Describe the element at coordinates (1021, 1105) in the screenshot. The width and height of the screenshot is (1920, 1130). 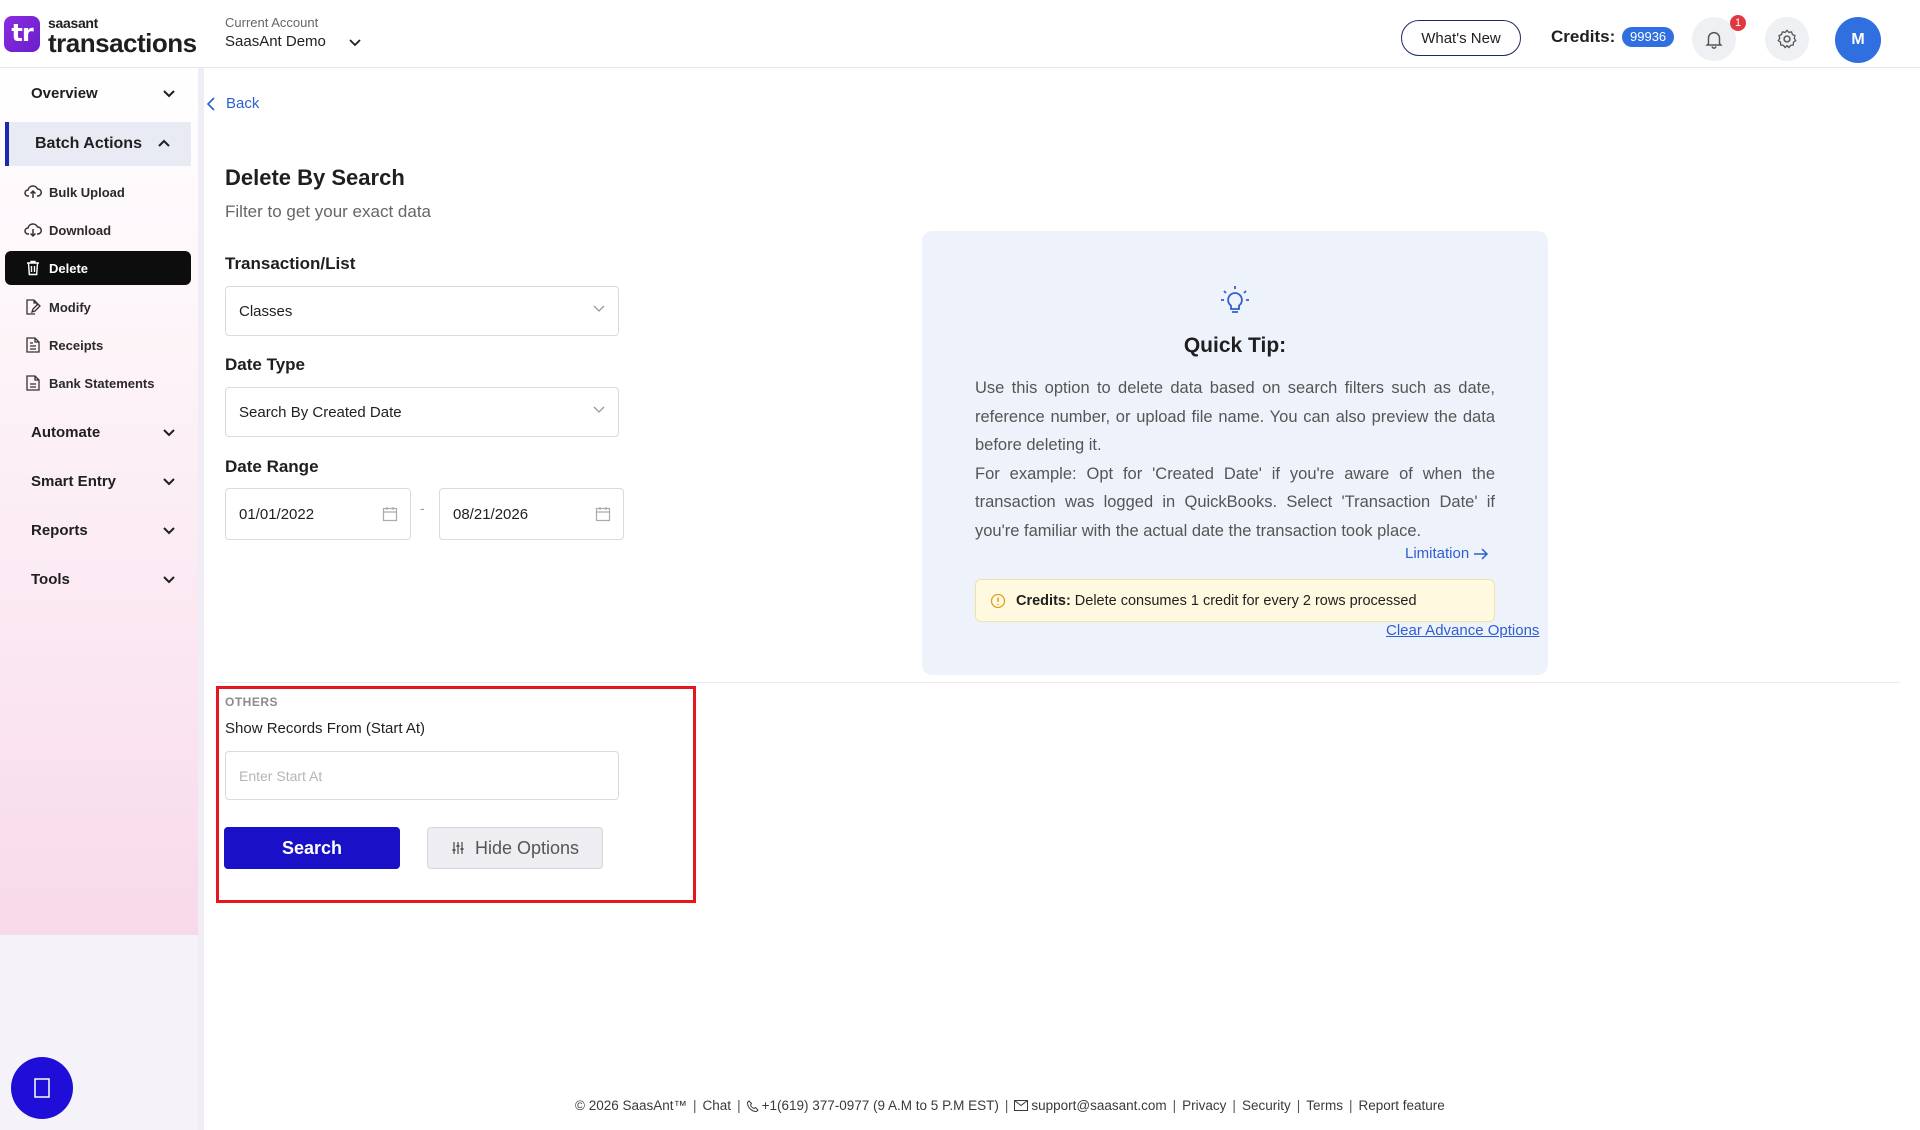
I see `mail-icon` at that location.